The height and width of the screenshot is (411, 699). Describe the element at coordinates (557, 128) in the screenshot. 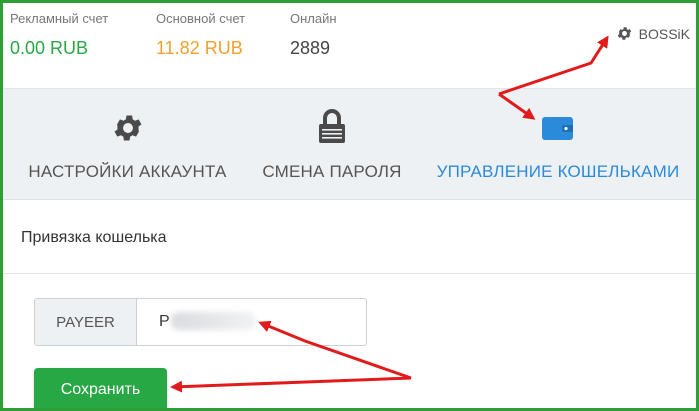

I see `wallet-icon` at that location.